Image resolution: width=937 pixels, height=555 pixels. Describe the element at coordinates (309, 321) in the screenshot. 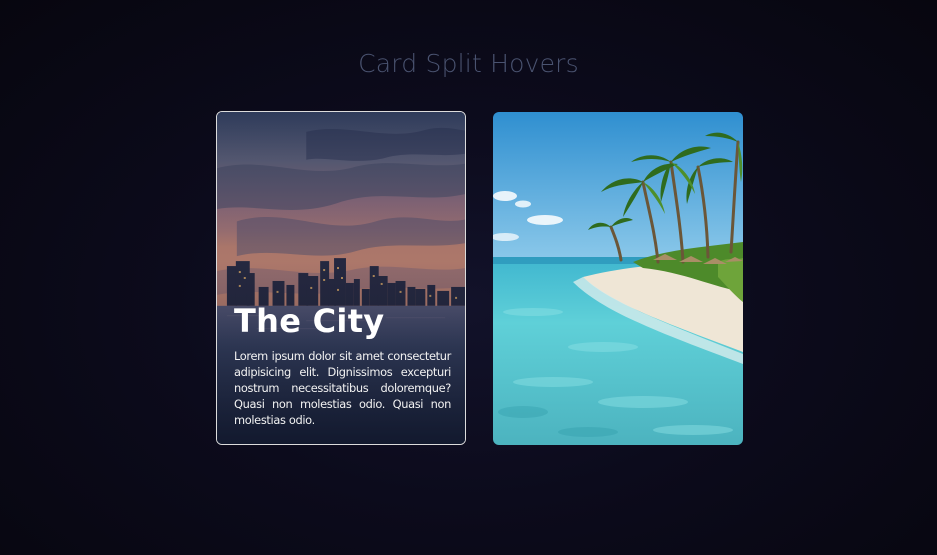

I see `card-heading: The City` at that location.